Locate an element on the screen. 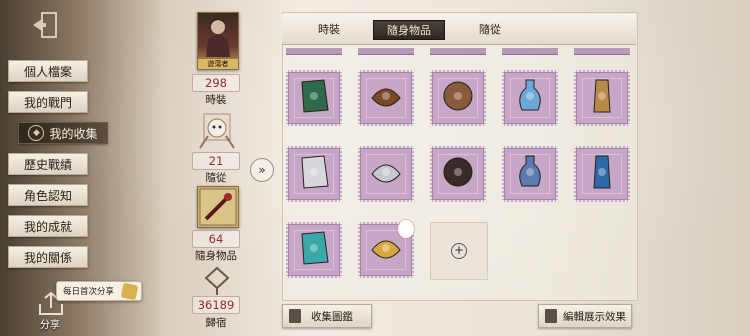  accessory-label: 隨身物品 is located at coordinates (216, 256).